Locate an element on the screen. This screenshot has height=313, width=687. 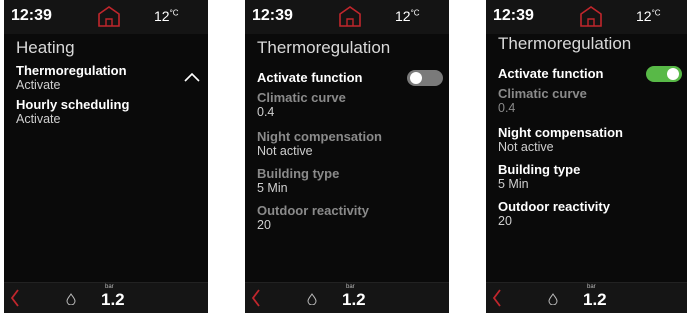
menu-item-label: Thermoregulation is located at coordinates (71, 70).